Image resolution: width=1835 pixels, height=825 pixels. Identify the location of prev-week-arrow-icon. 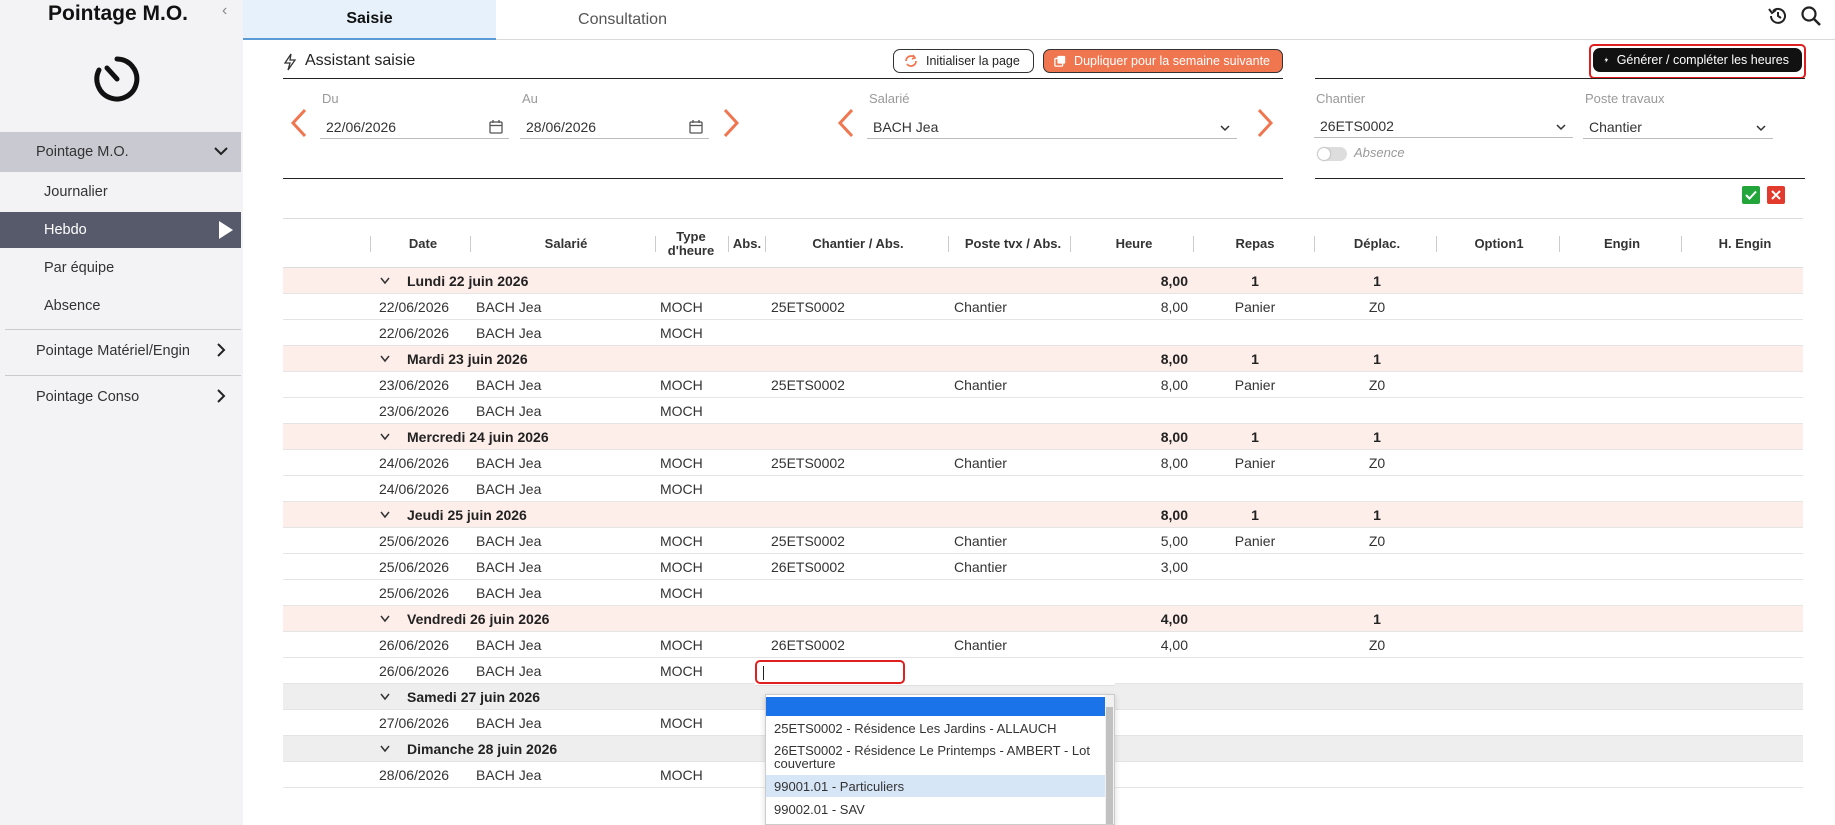
(299, 123).